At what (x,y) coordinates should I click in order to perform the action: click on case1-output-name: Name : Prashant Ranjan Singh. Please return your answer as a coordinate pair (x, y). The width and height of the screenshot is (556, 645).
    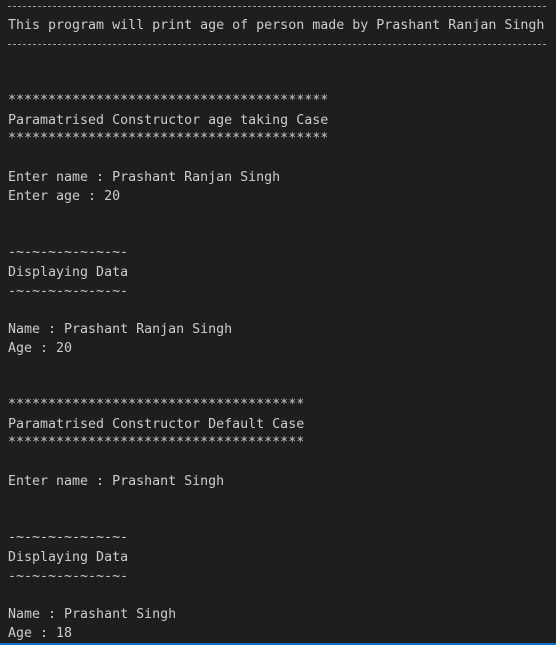
    Looking at the image, I should click on (120, 329).